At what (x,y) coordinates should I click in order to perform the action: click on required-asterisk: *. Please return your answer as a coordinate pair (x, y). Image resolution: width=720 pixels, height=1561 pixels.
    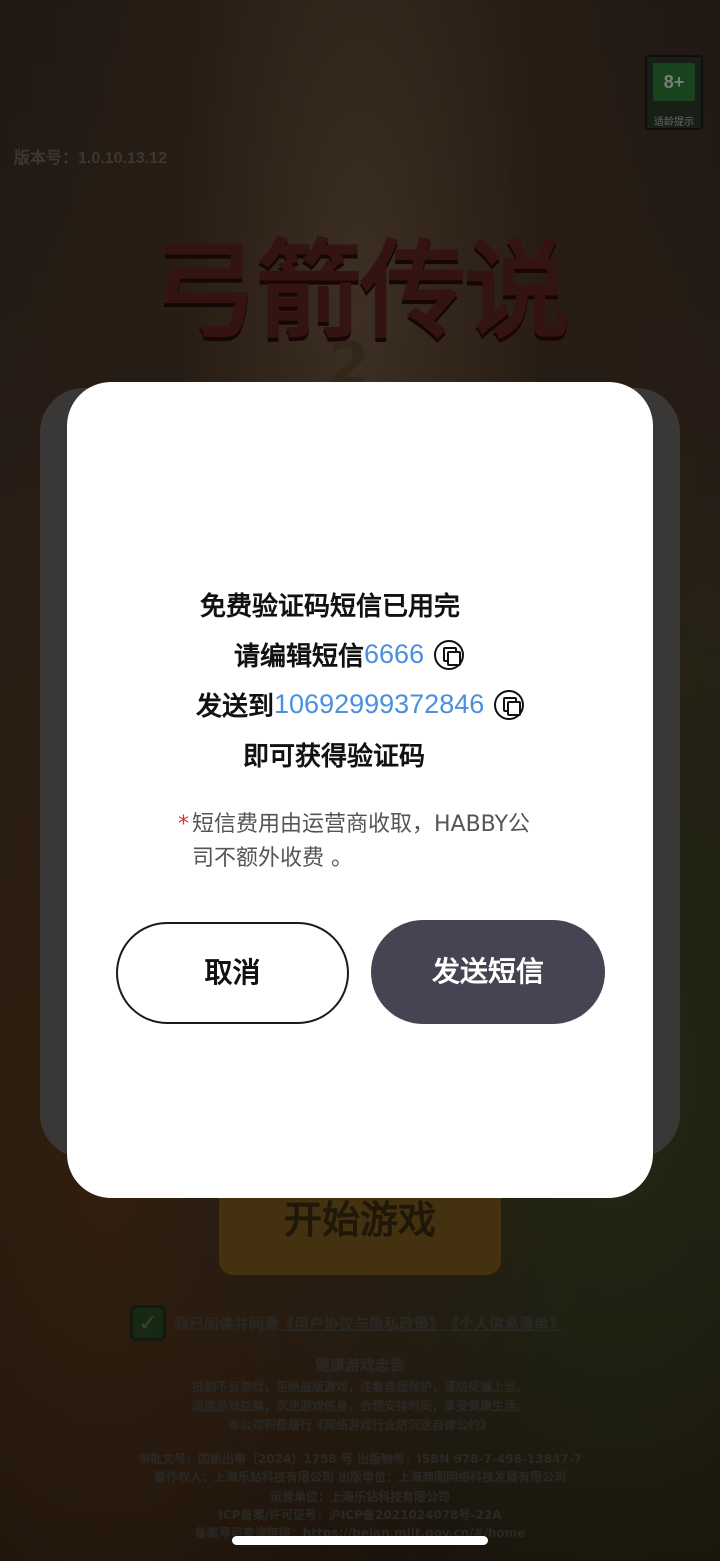
    Looking at the image, I should click on (183, 824).